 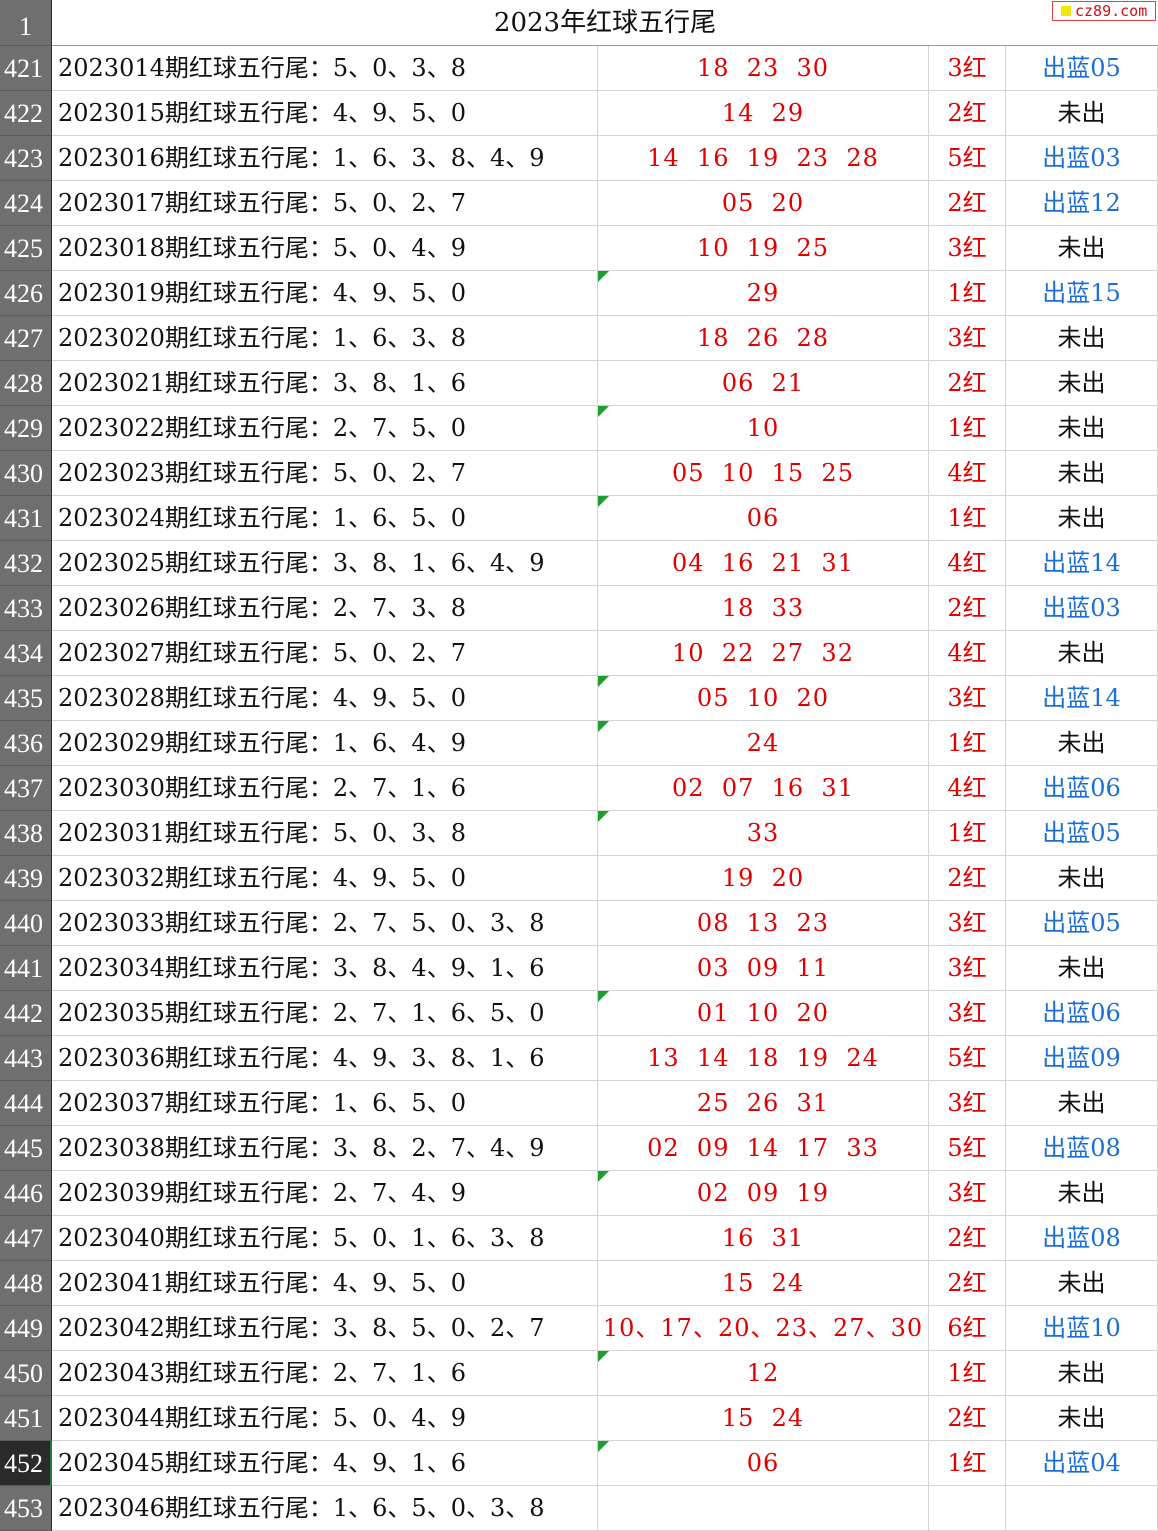 What do you see at coordinates (763, 1193) in the screenshot?
I see `red-balls-cell: 02 09 19` at bounding box center [763, 1193].